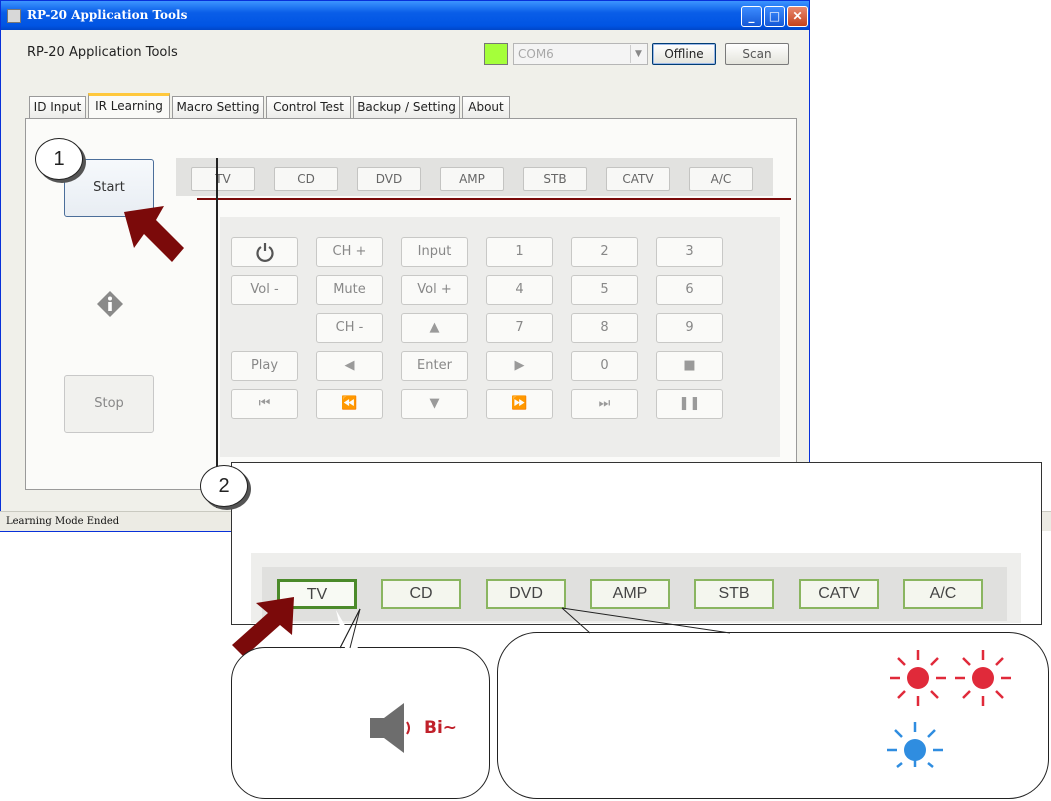 The width and height of the screenshot is (1051, 801). I want to click on tab-ir-learning: IR Learning, so click(129, 106).